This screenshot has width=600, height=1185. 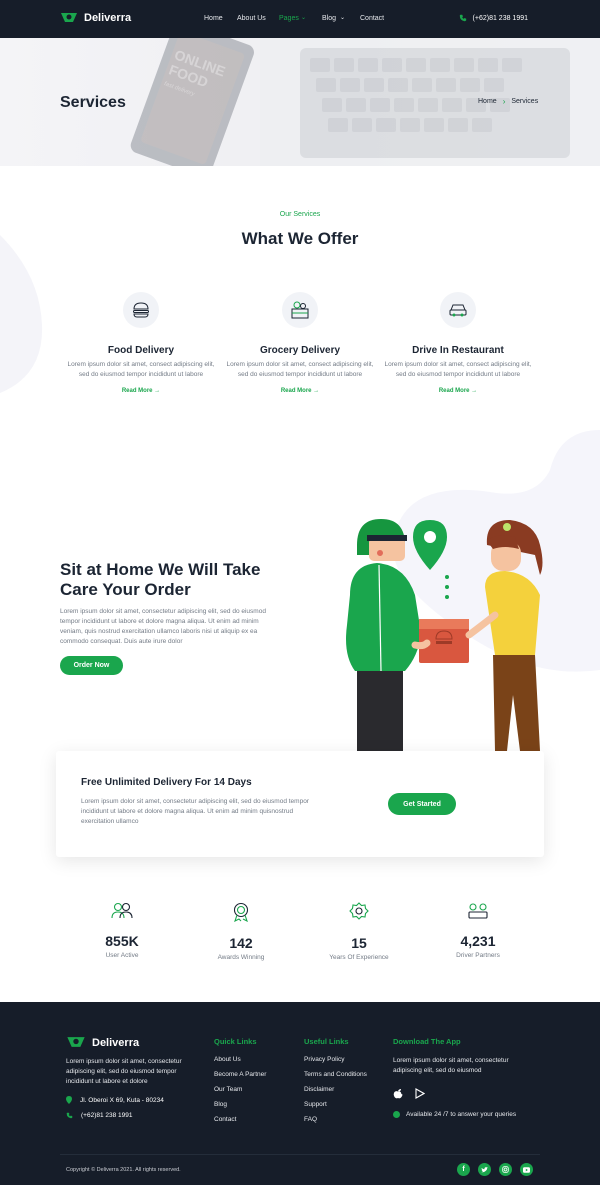 I want to click on service-card-title: Drive In Restaurant, so click(x=458, y=350).